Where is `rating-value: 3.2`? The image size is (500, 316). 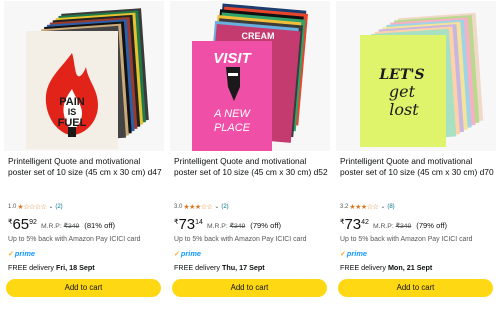
rating-value: 3.2 is located at coordinates (344, 206).